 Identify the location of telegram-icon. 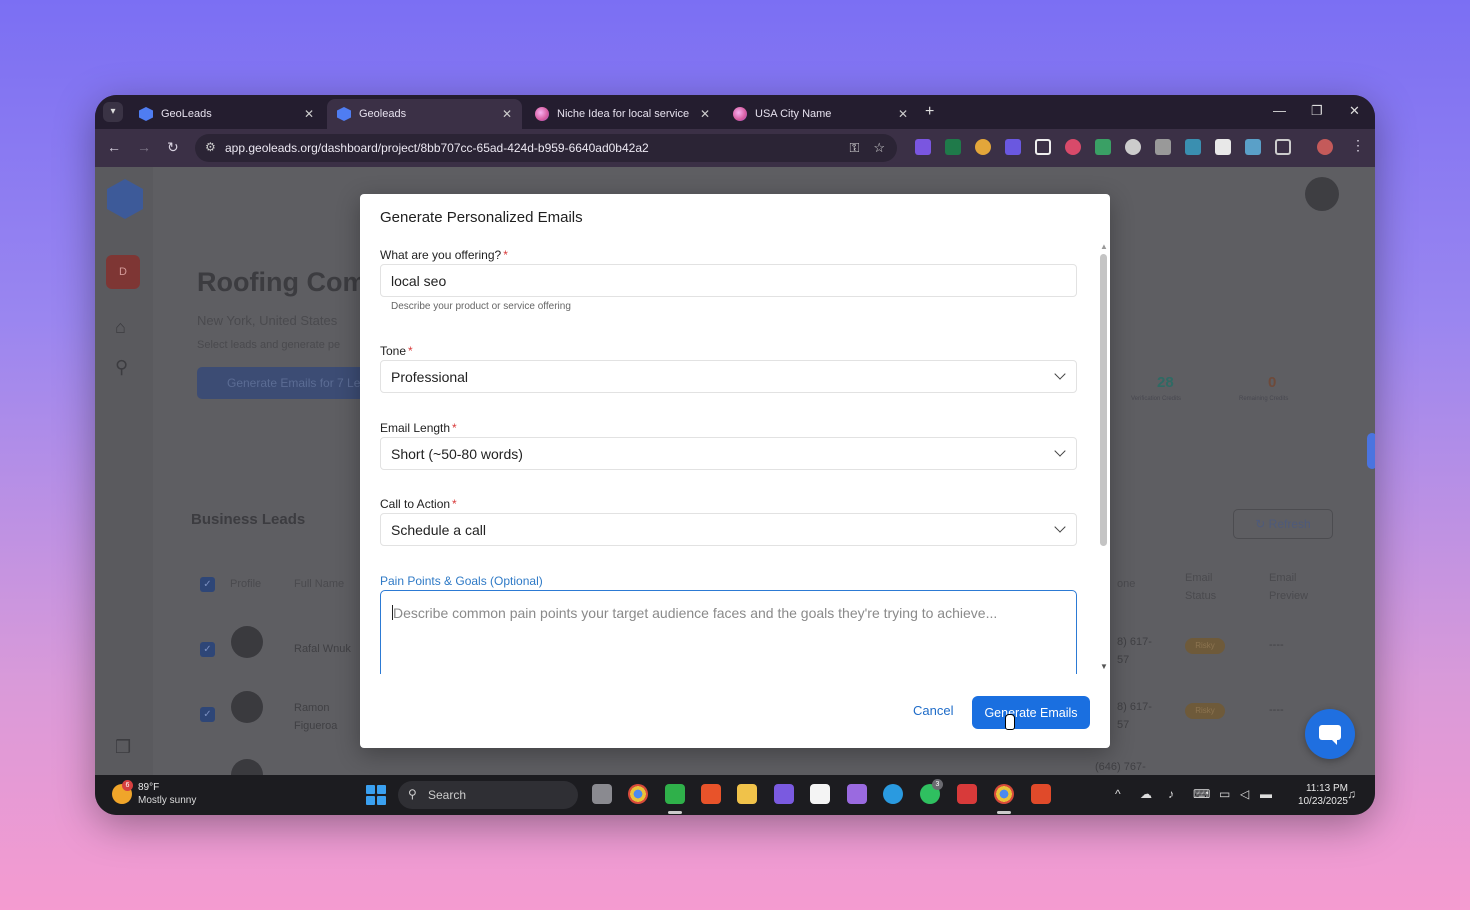
(893, 794).